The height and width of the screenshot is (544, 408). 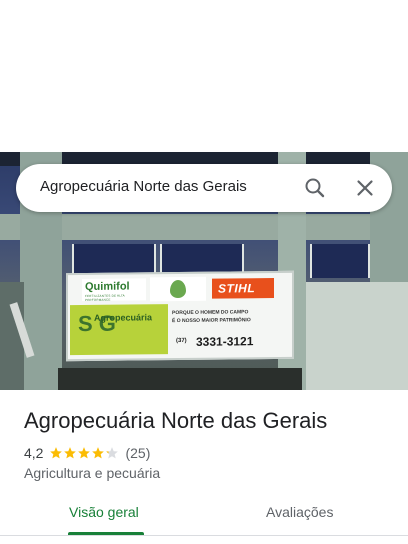 I want to click on search-icon, so click(x=315, y=188).